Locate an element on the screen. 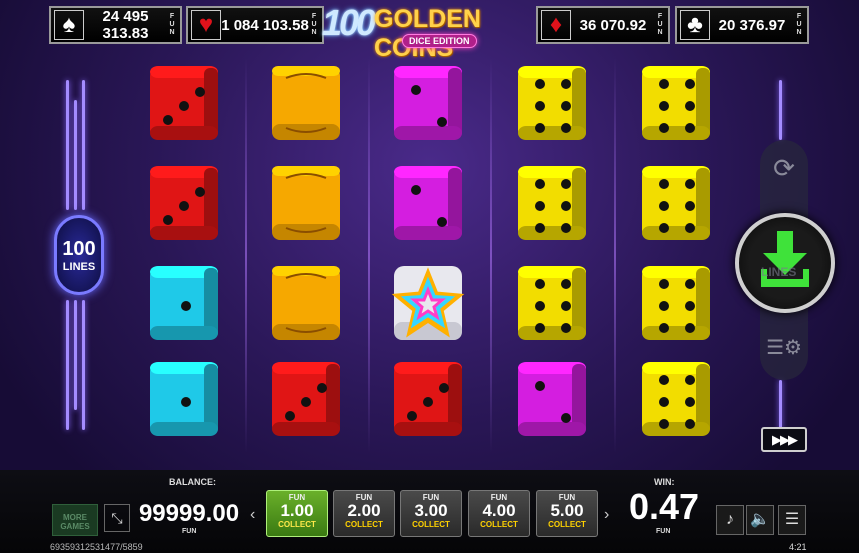 The width and height of the screenshot is (859, 553). menu-button: ☰ is located at coordinates (792, 520).